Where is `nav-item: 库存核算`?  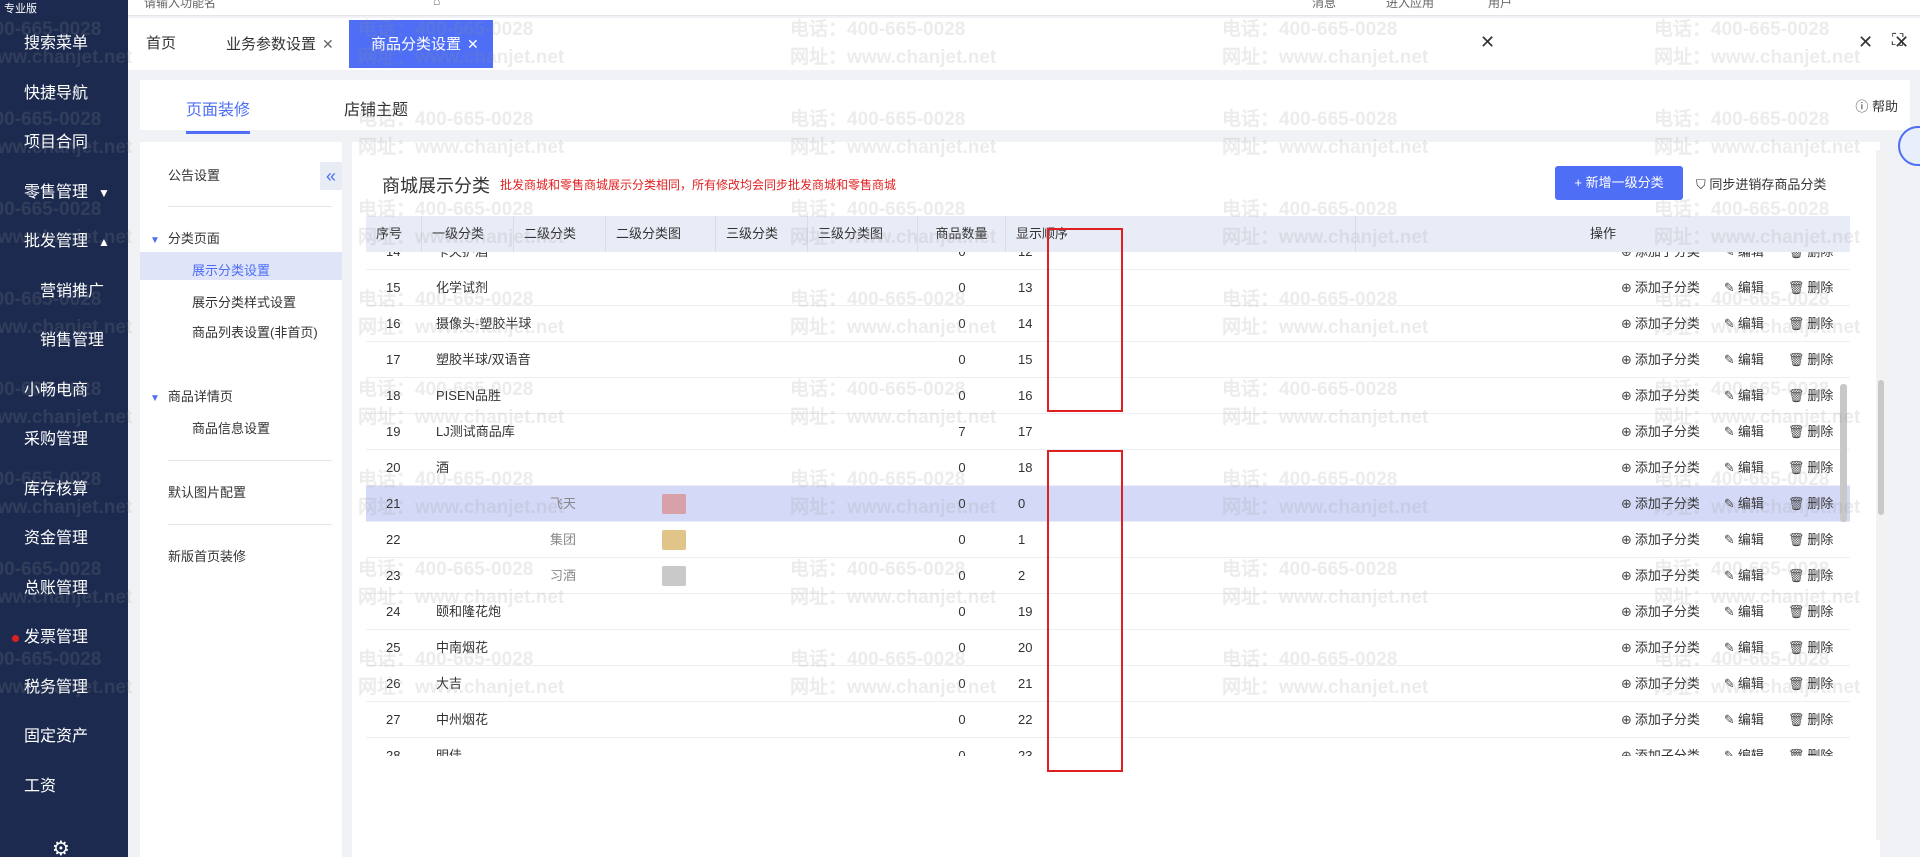 nav-item: 库存核算 is located at coordinates (64, 490).